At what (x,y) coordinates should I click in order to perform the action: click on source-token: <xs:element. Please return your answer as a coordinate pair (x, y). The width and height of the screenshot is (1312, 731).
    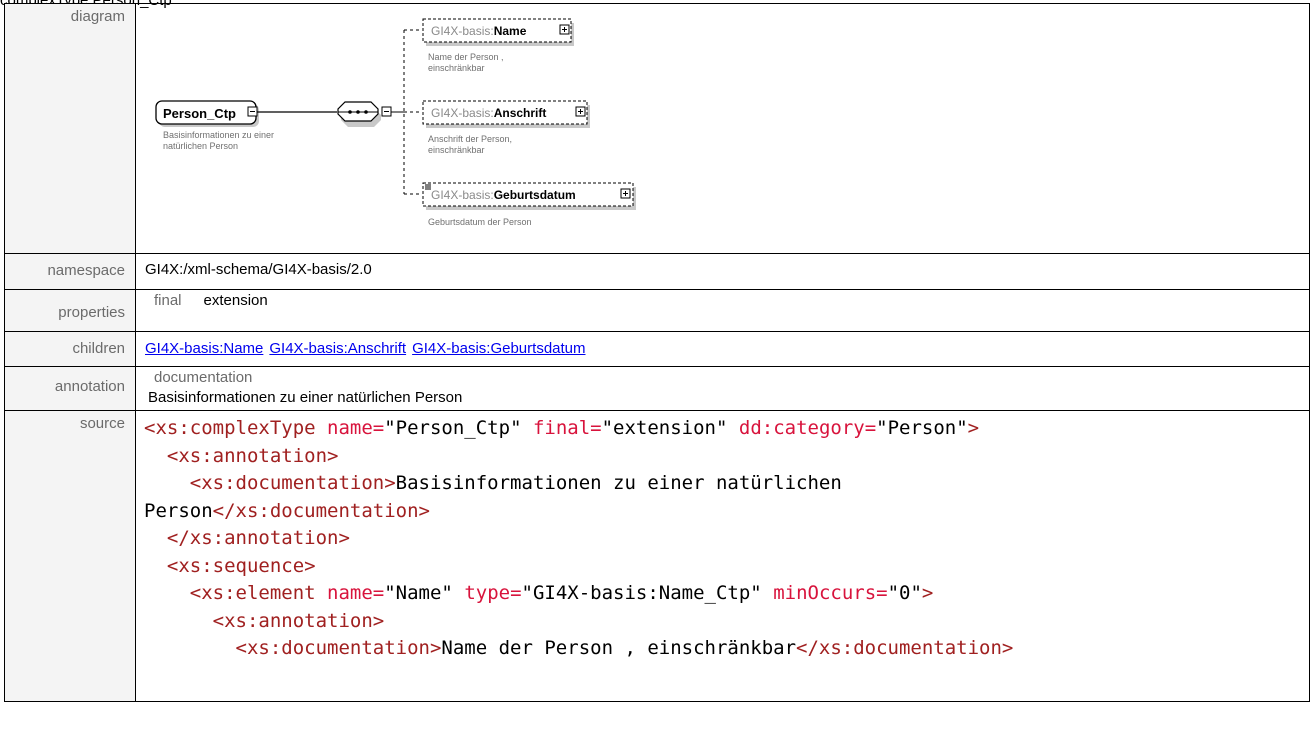
    Looking at the image, I should click on (236, 593).